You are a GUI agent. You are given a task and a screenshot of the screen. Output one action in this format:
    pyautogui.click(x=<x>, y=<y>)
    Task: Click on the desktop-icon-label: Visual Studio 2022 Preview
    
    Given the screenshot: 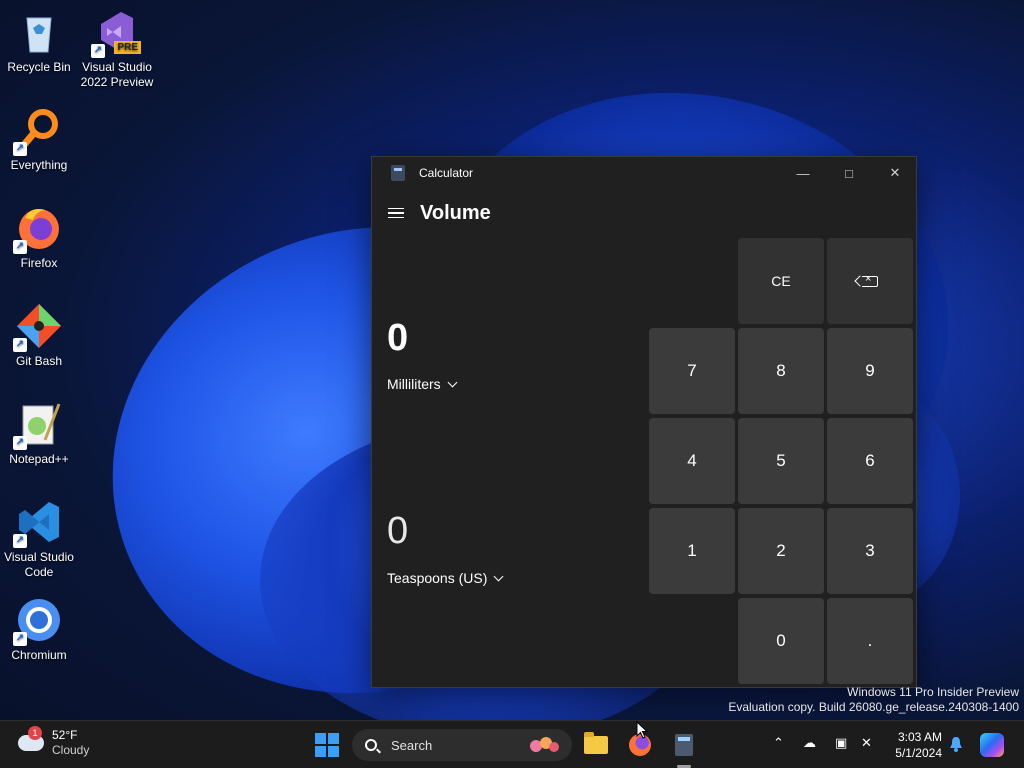 What is the action you would take?
    pyautogui.click(x=117, y=74)
    